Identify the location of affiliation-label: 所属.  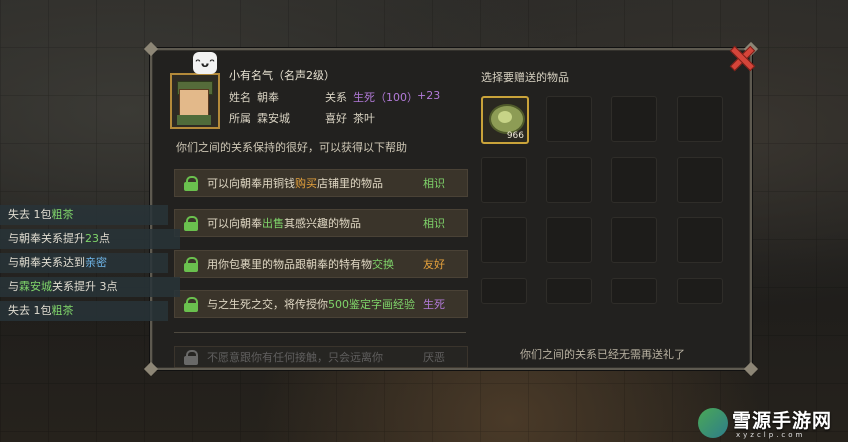
(240, 118).